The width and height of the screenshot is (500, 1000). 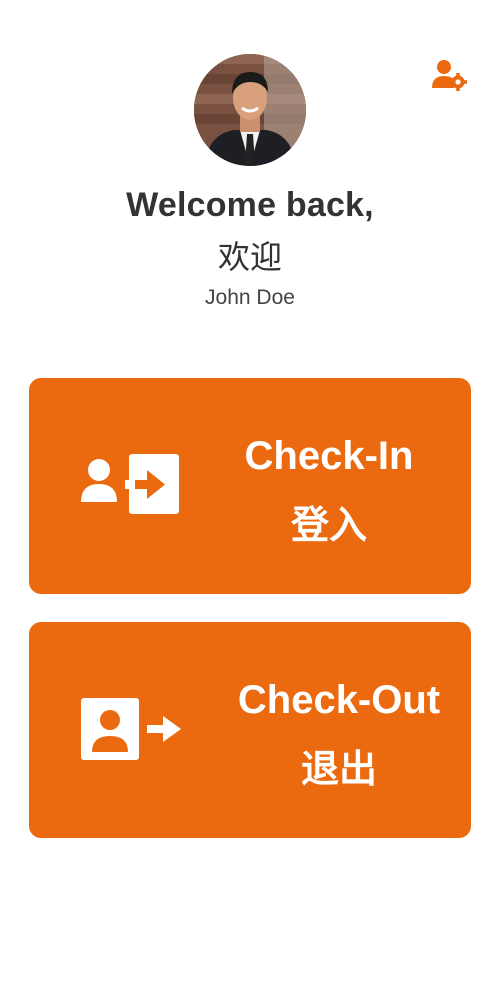 I want to click on check-out-label: Check-Out, so click(x=339, y=700).